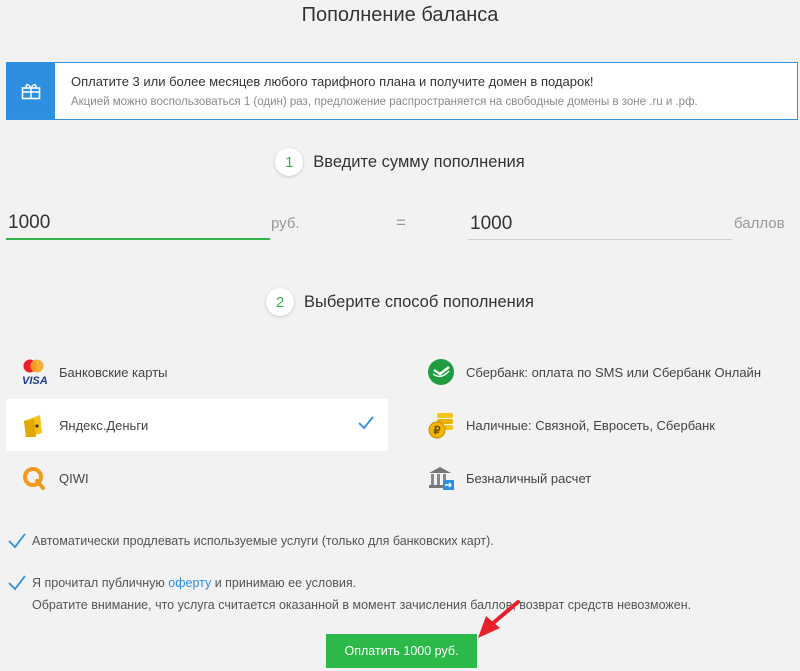 The height and width of the screenshot is (671, 800). I want to click on step-1-heading: 1 Введите сумму пополнения, so click(400, 162).